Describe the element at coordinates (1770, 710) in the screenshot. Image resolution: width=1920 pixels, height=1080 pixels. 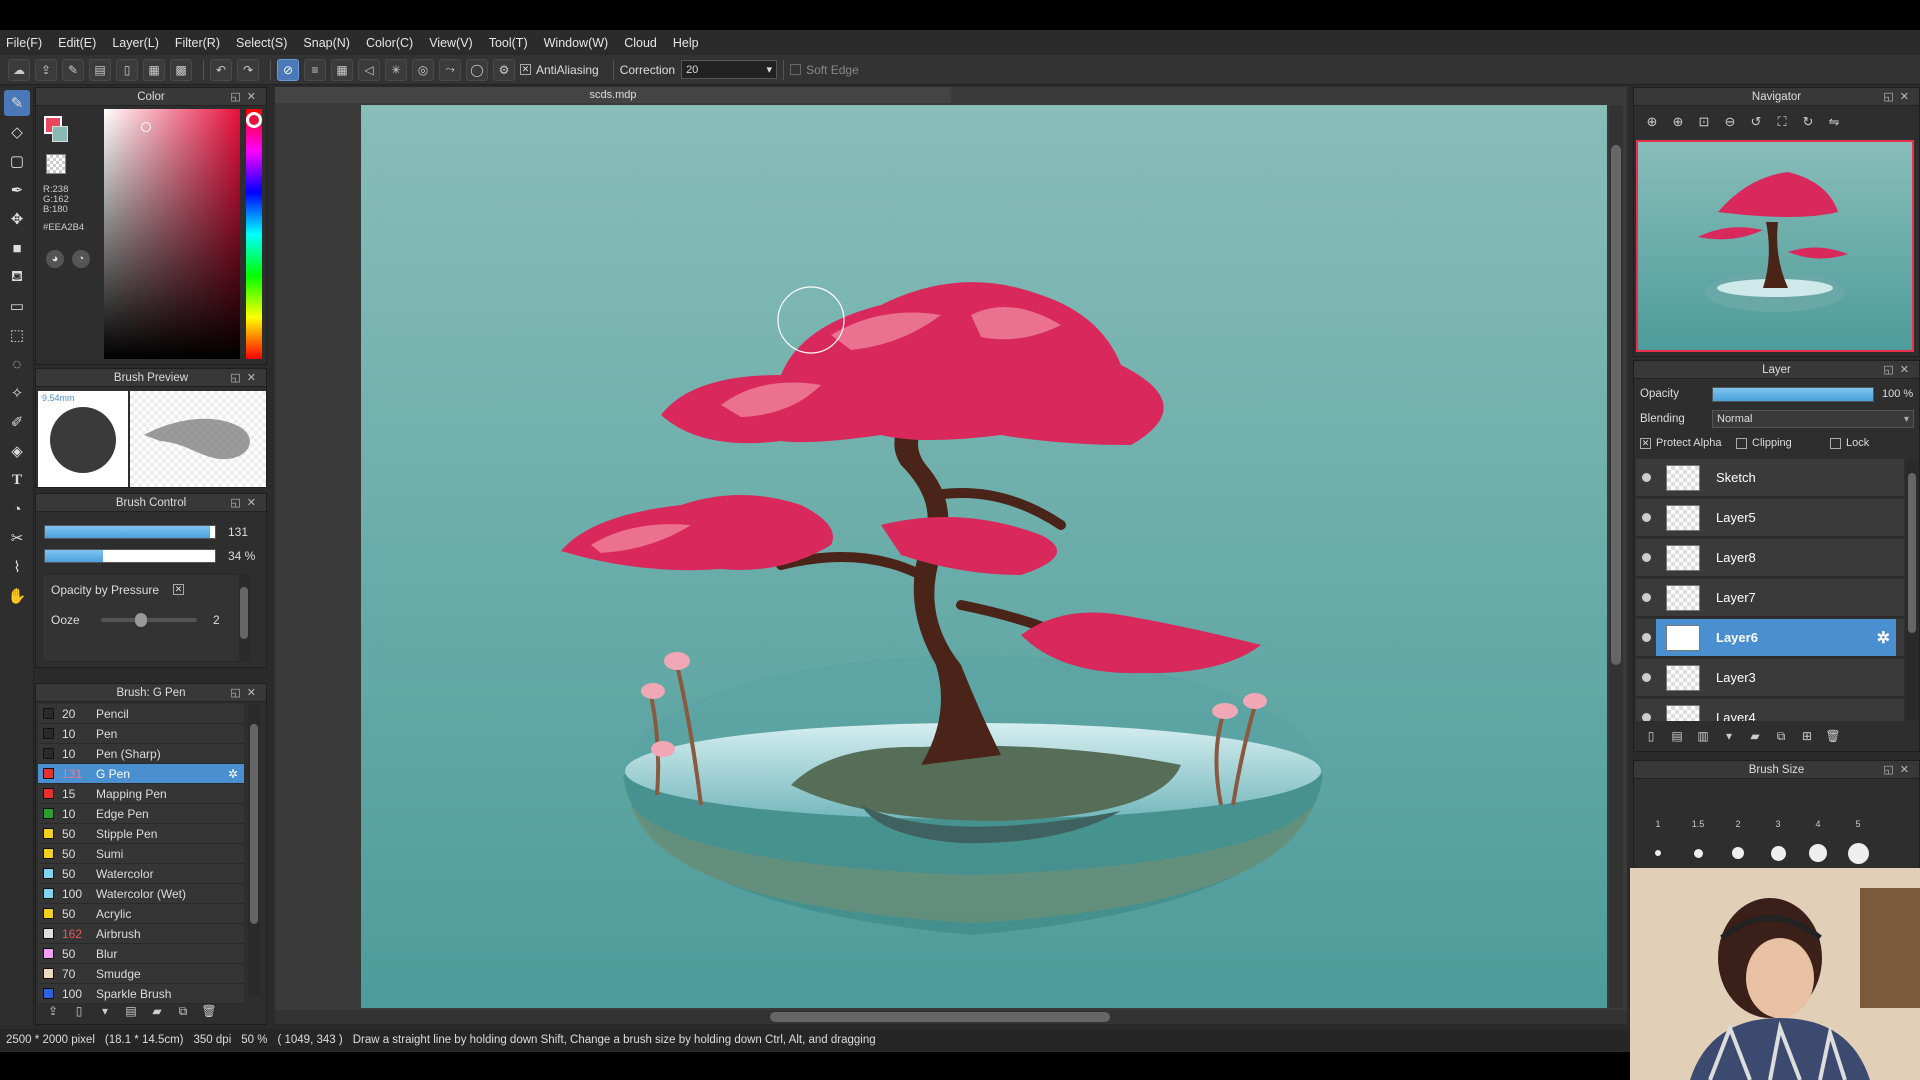
I see `layer-row: Layer4` at that location.